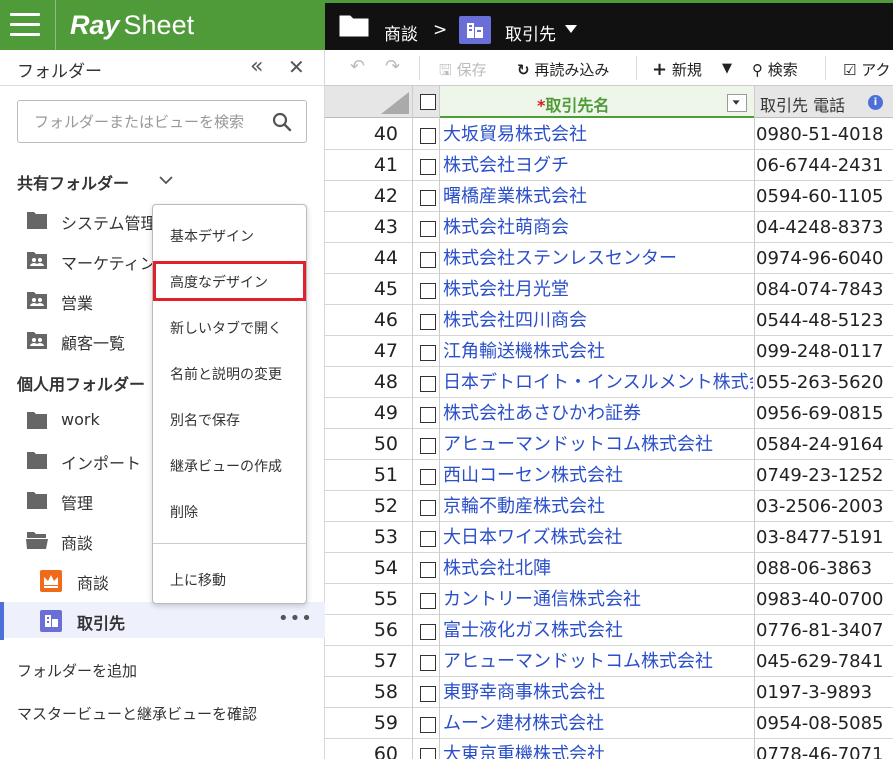  I want to click on redo-icon: ↷, so click(392, 66).